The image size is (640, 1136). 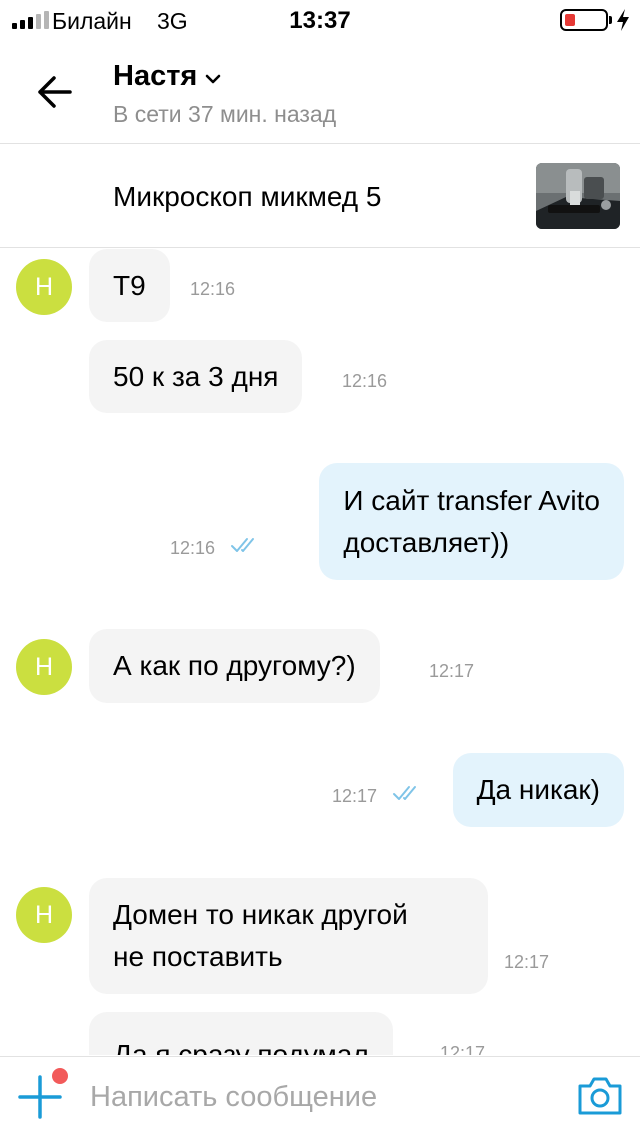 I want to click on contact-name: Настя, so click(x=155, y=76).